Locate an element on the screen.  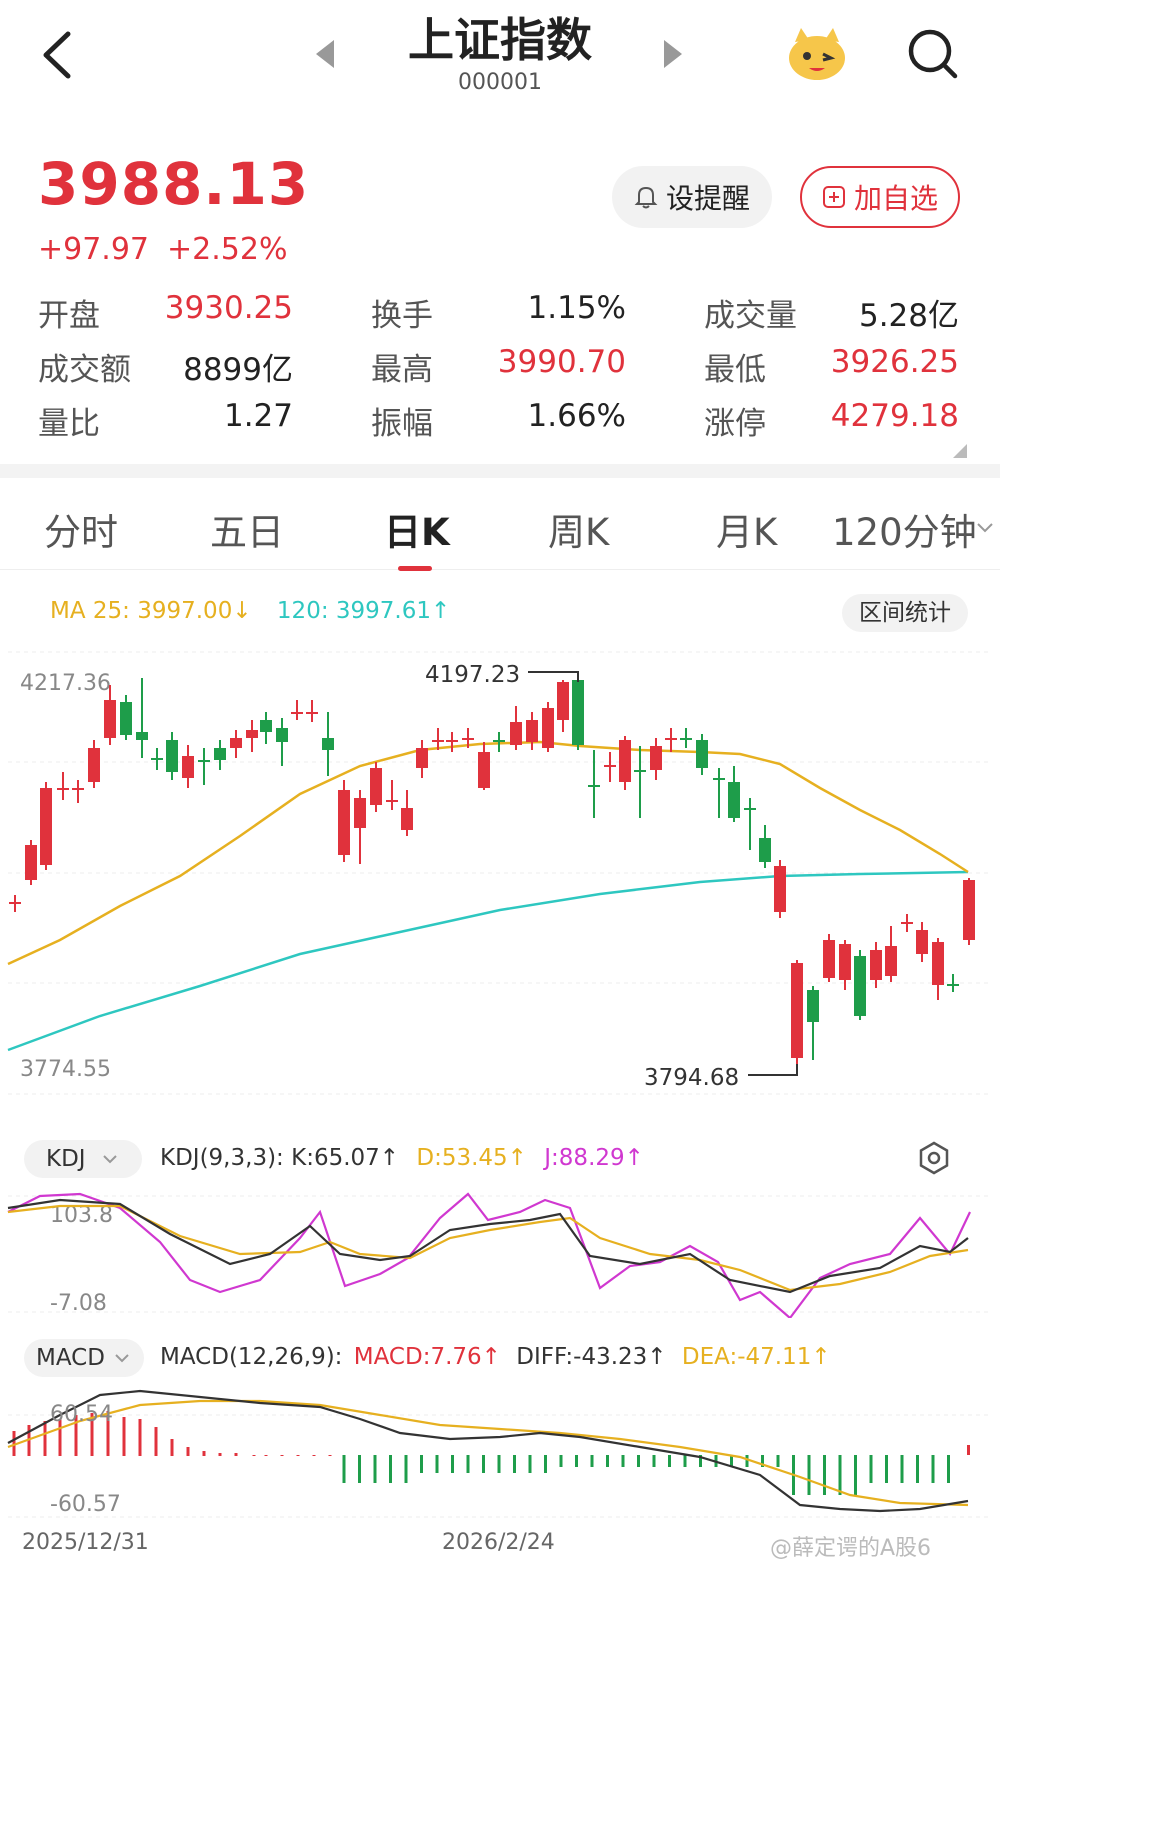
stat-open: 开盘 3930.25 is located at coordinates (165, 312).